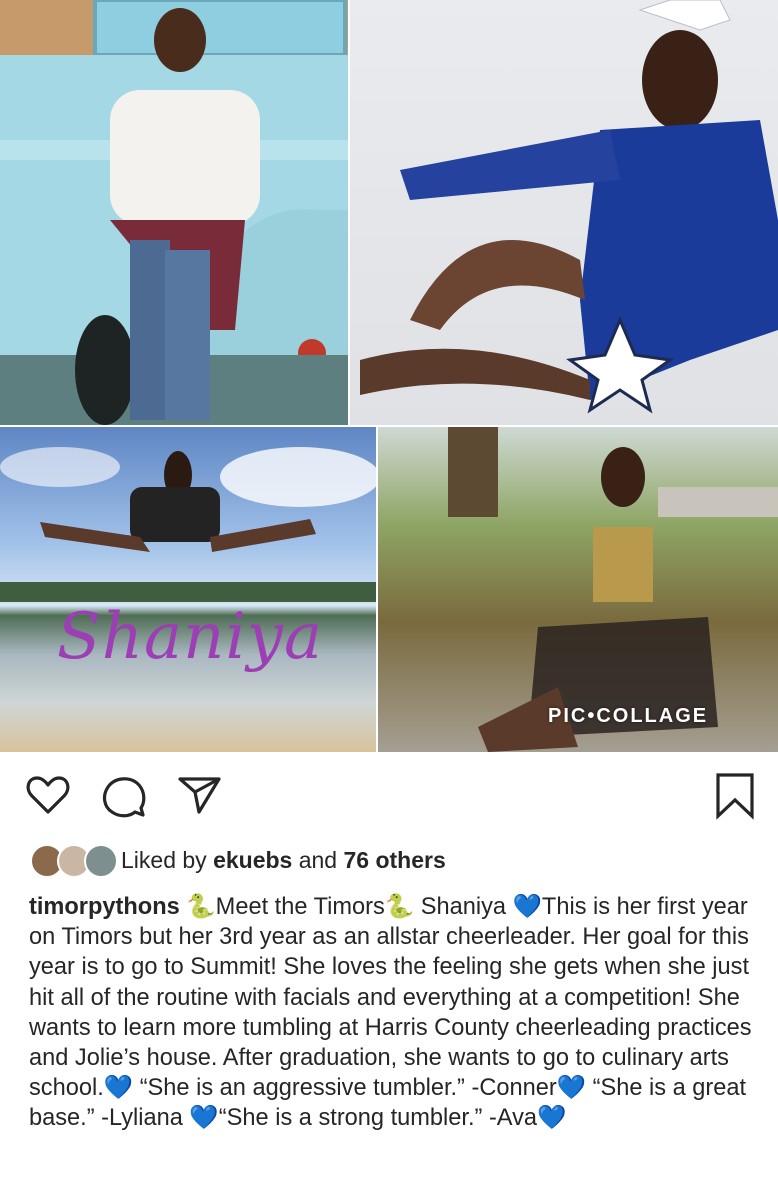 This screenshot has width=778, height=1200. Describe the element at coordinates (613, 589) in the screenshot. I see `formal-illustration` at that location.